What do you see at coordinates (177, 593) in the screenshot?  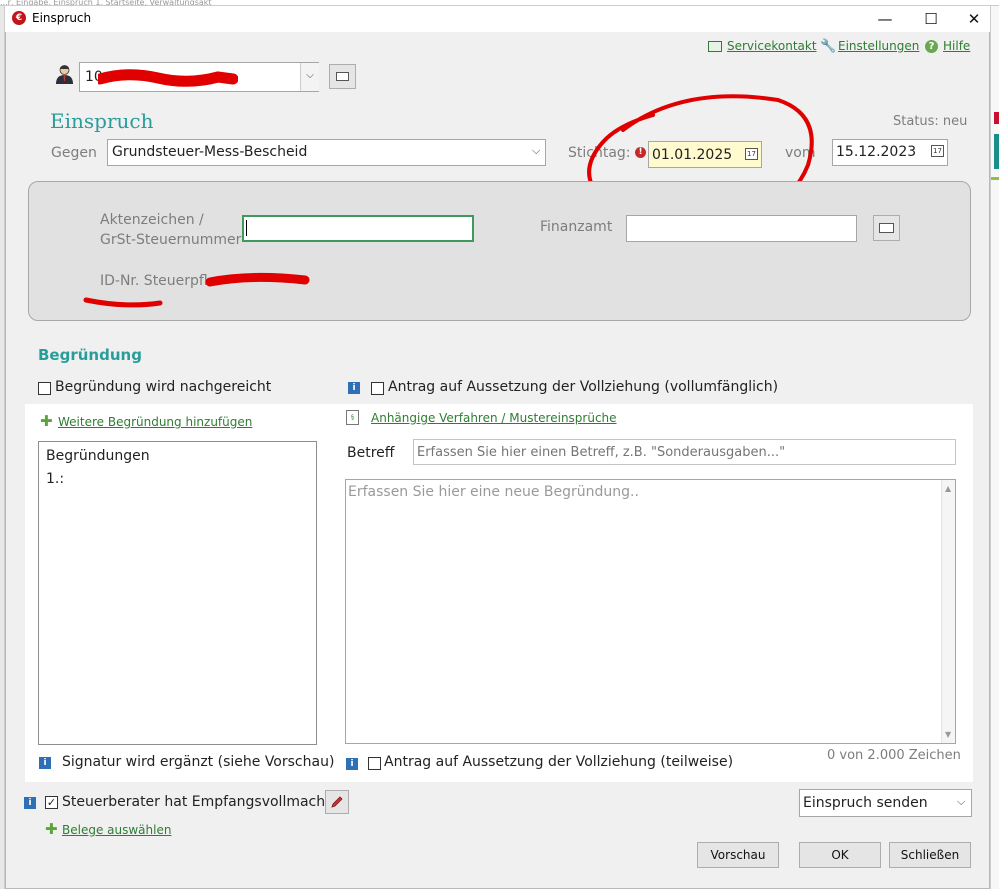 I see `begruendungen-list: Begründungen 1.:` at bounding box center [177, 593].